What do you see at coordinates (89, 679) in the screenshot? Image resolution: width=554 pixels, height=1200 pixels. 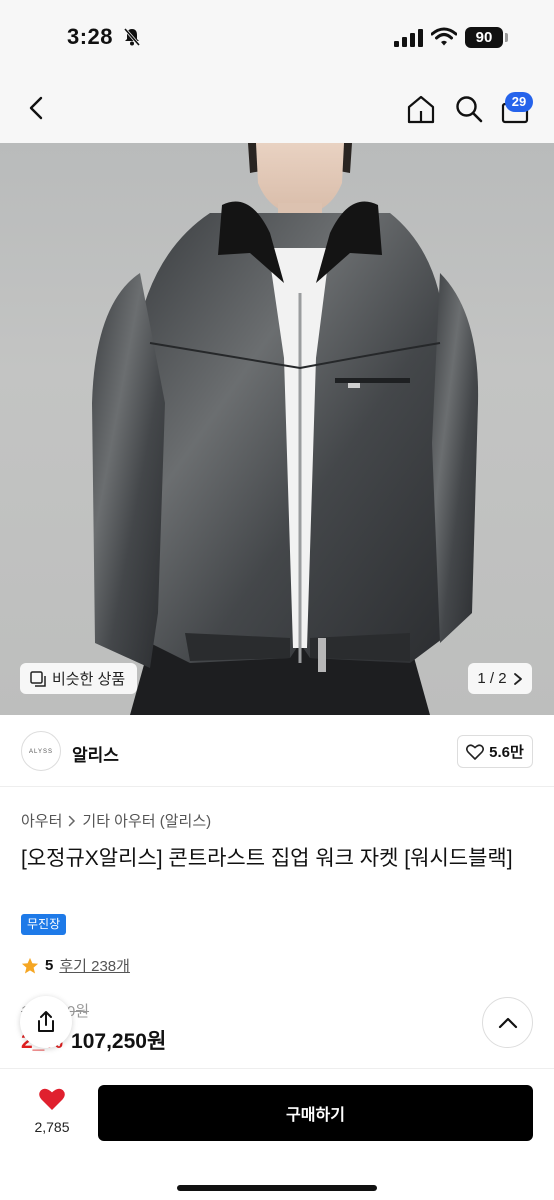 I see `similar-label: 비슷한 상품` at bounding box center [89, 679].